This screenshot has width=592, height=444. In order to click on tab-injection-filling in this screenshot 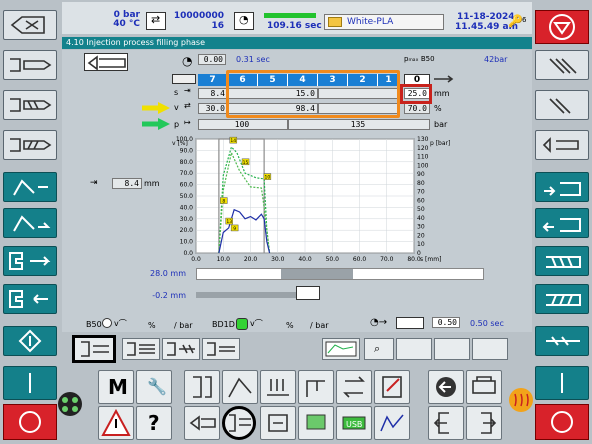, I will do `click(94, 349)`.